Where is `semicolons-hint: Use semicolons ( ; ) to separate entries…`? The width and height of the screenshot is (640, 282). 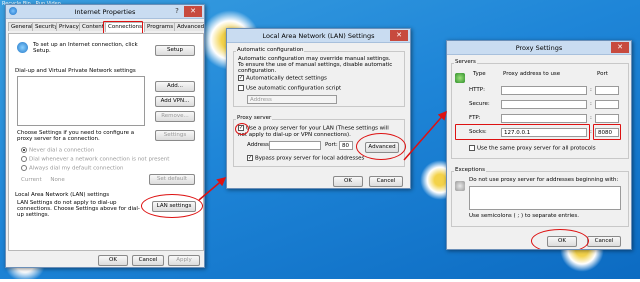
semicolons-hint: Use semicolons ( ; ) to separate entries… is located at coordinates (524, 216).